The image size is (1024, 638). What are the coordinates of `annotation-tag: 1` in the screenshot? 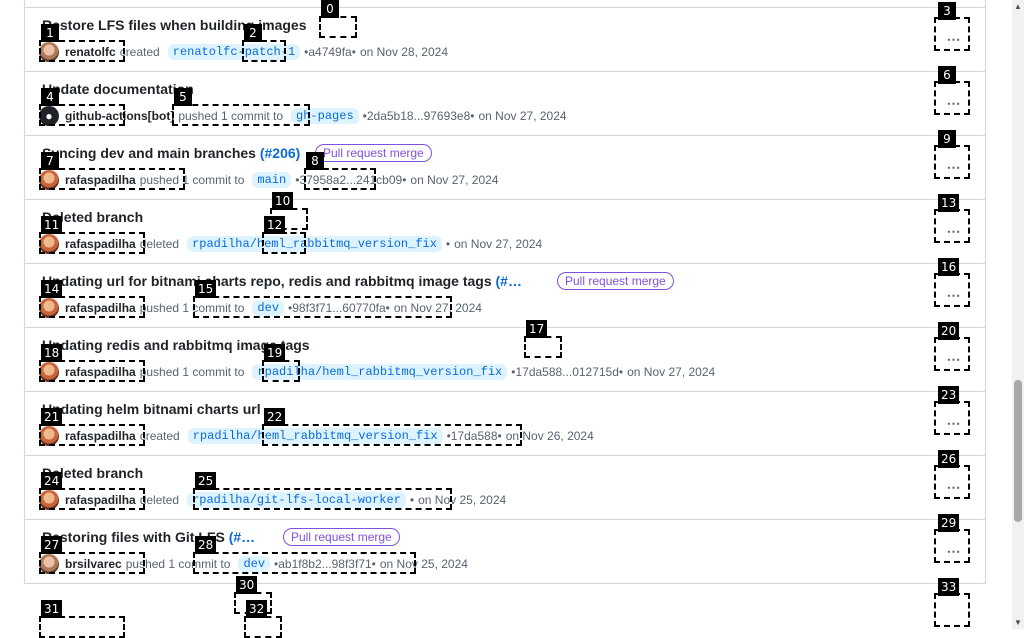 It's located at (50, 33).